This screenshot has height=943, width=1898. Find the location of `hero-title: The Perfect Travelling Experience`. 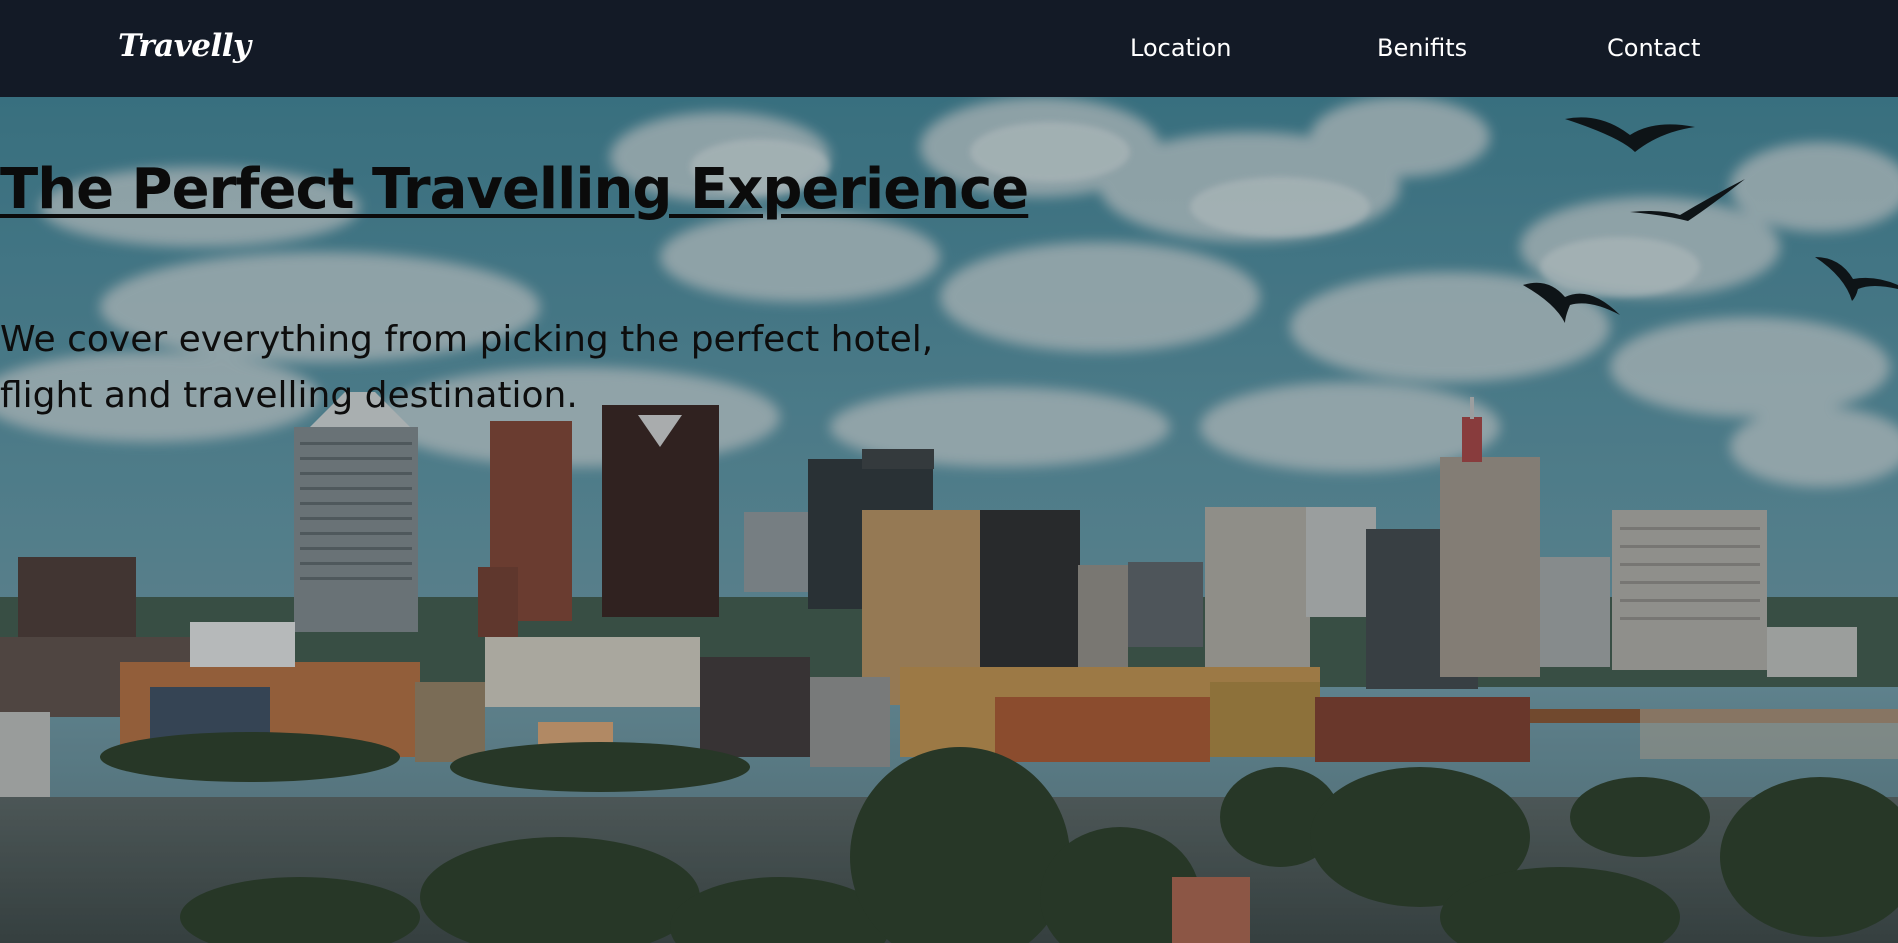

hero-title: The Perfect Travelling Experience is located at coordinates (514, 189).